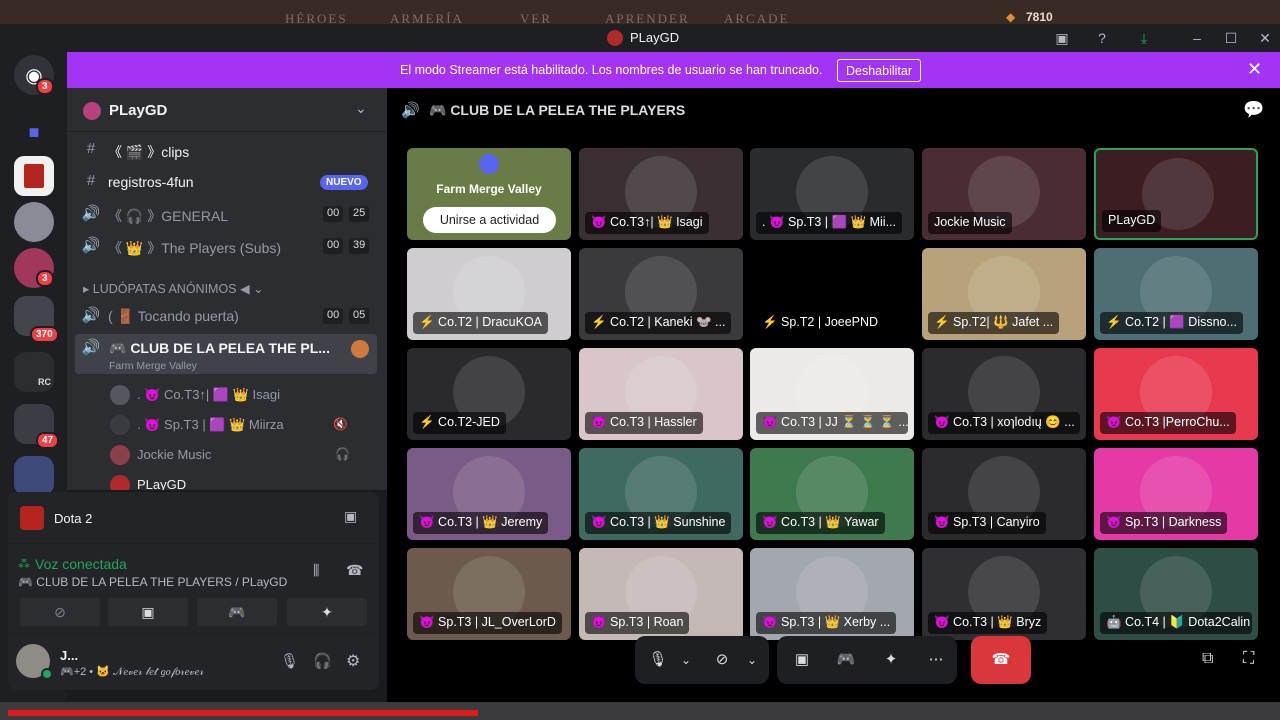  Describe the element at coordinates (489, 294) in the screenshot. I see `participant-tile: ⚡ Co.T2 | DracuKOA` at that location.